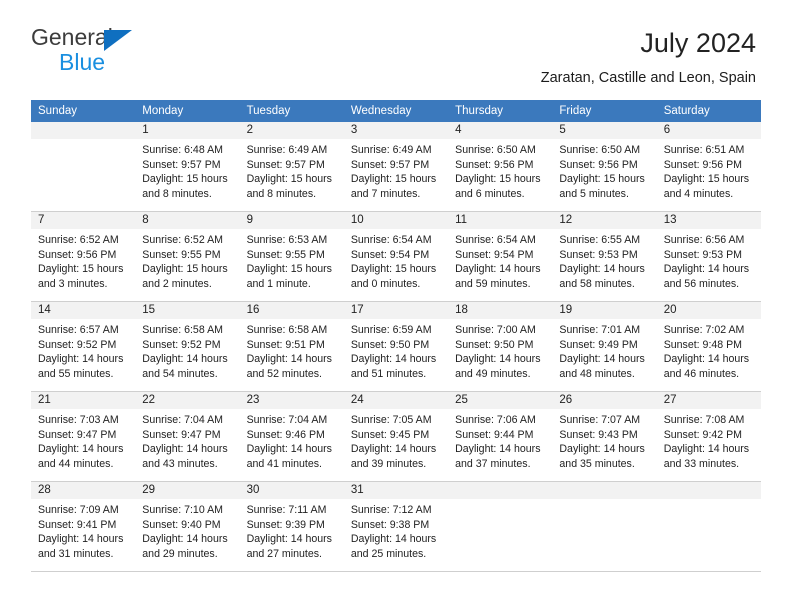 The width and height of the screenshot is (792, 612). Describe the element at coordinates (598, 164) in the screenshot. I see `sunset-text: Sunset: 9:56 PM` at that location.